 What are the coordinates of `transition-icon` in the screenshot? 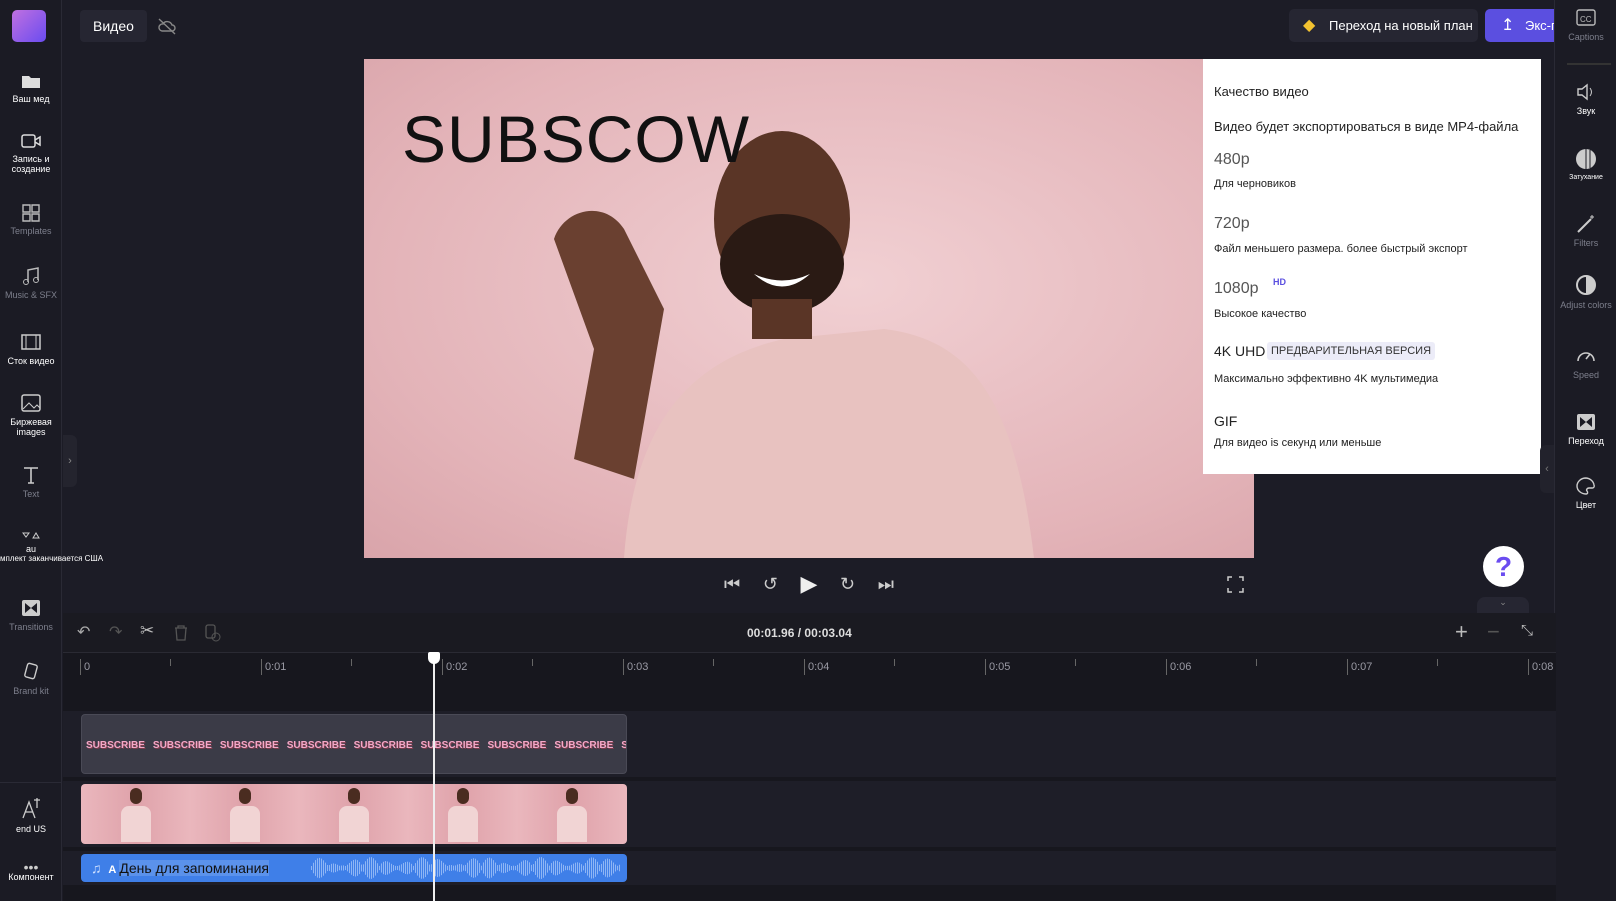 It's located at (1586, 422).